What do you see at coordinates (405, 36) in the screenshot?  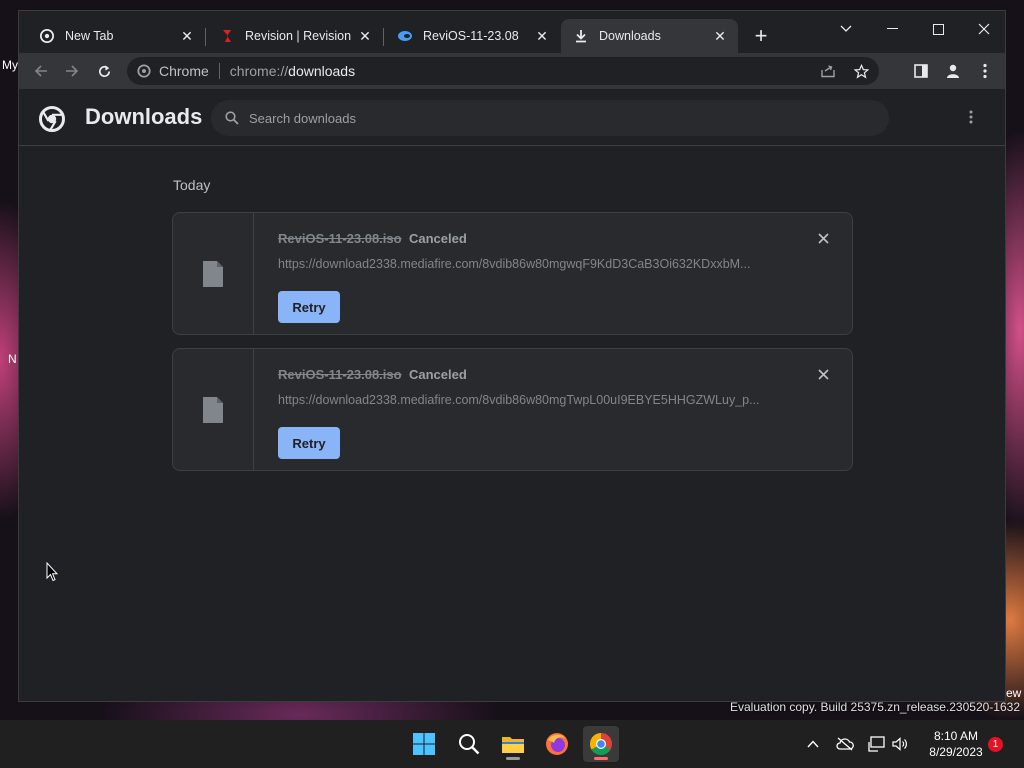 I see `revios-logo-icon` at bounding box center [405, 36].